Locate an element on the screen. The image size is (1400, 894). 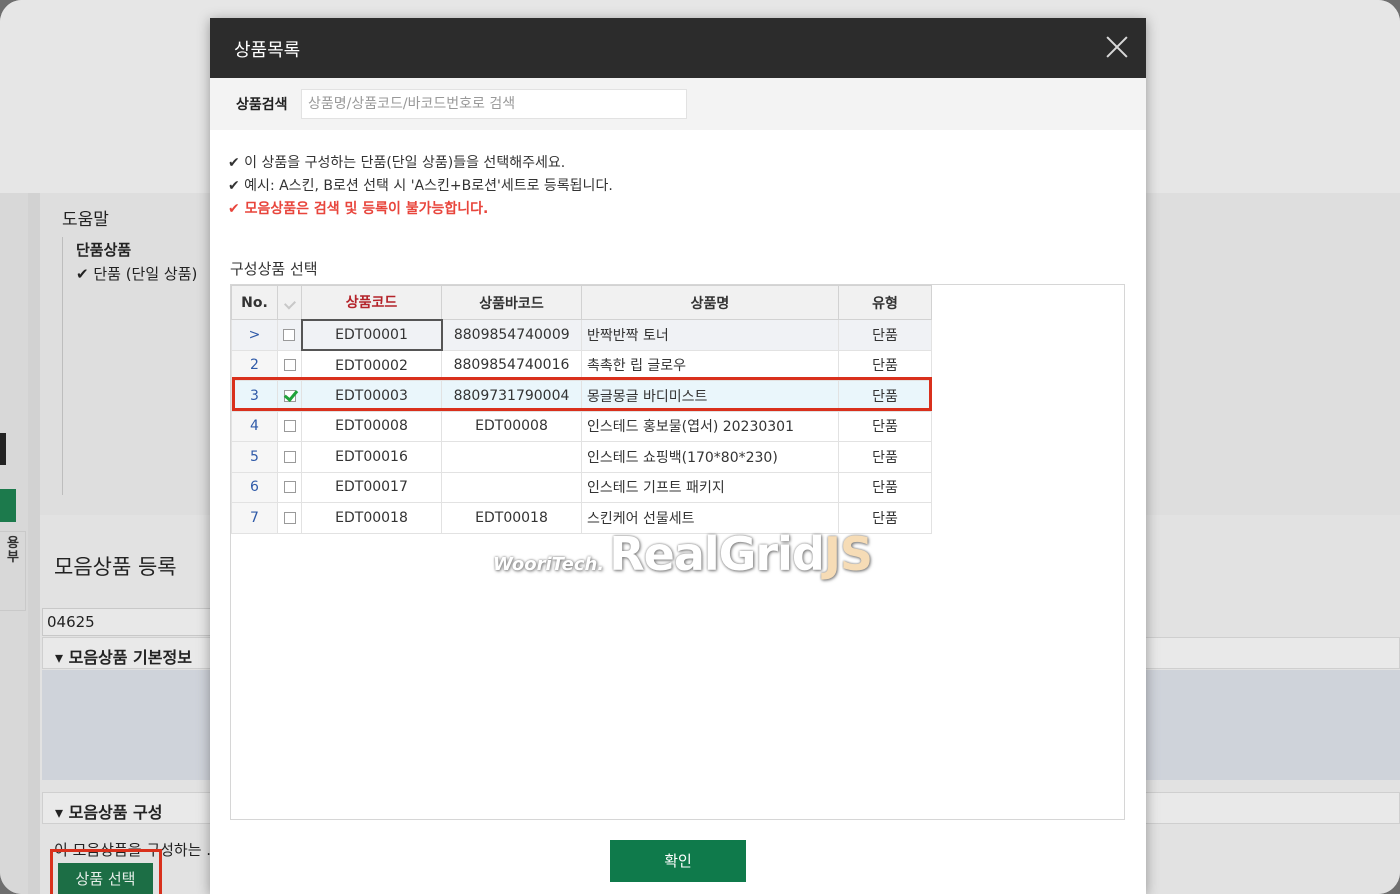
table-row: 6 EDT00017 인스테드 기프트 패키지 단품 is located at coordinates (581, 487).